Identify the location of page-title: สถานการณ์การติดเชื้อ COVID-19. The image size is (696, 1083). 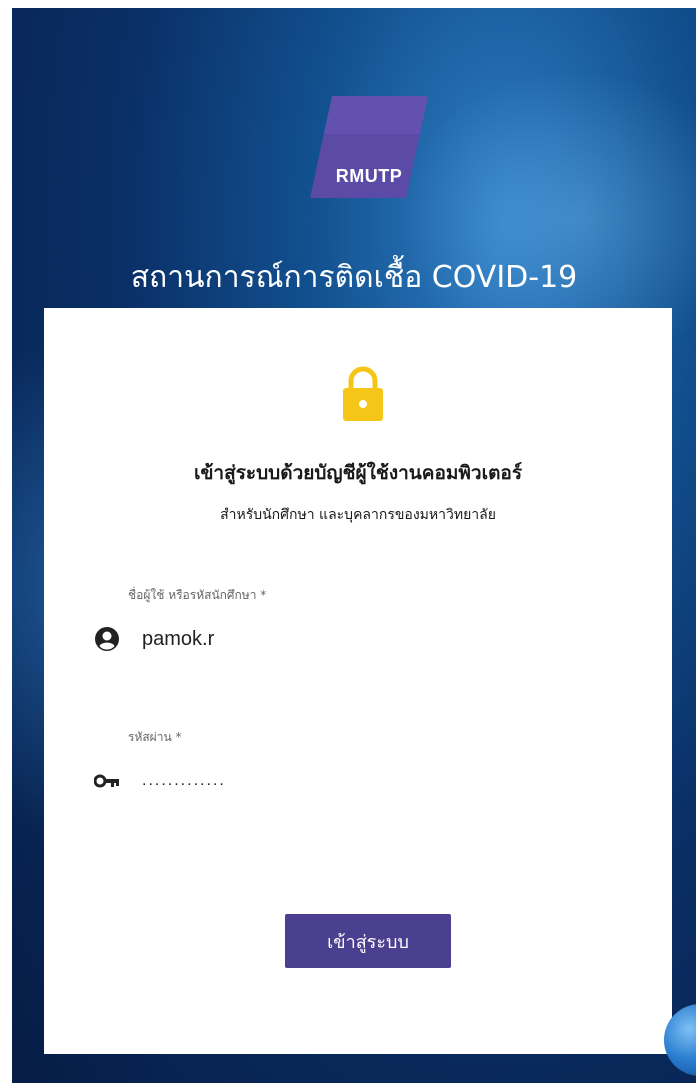
(354, 278).